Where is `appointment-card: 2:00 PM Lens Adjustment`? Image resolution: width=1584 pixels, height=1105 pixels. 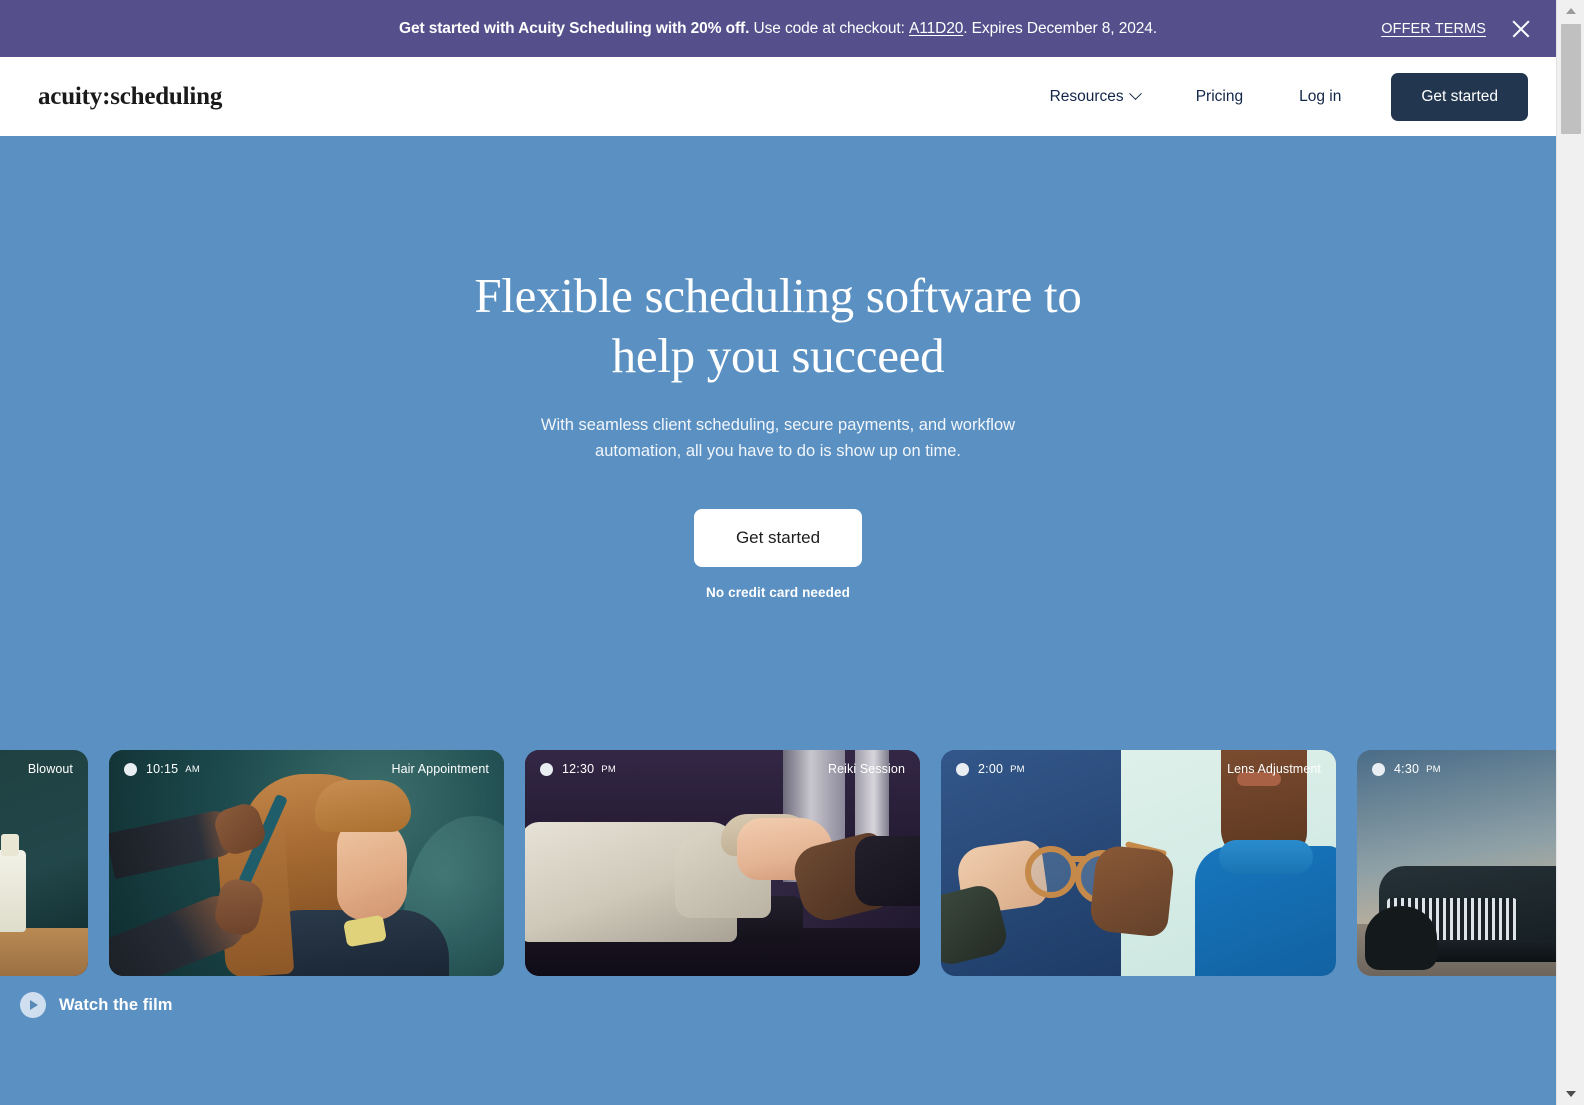 appointment-card: 2:00 PM Lens Adjustment is located at coordinates (1138, 863).